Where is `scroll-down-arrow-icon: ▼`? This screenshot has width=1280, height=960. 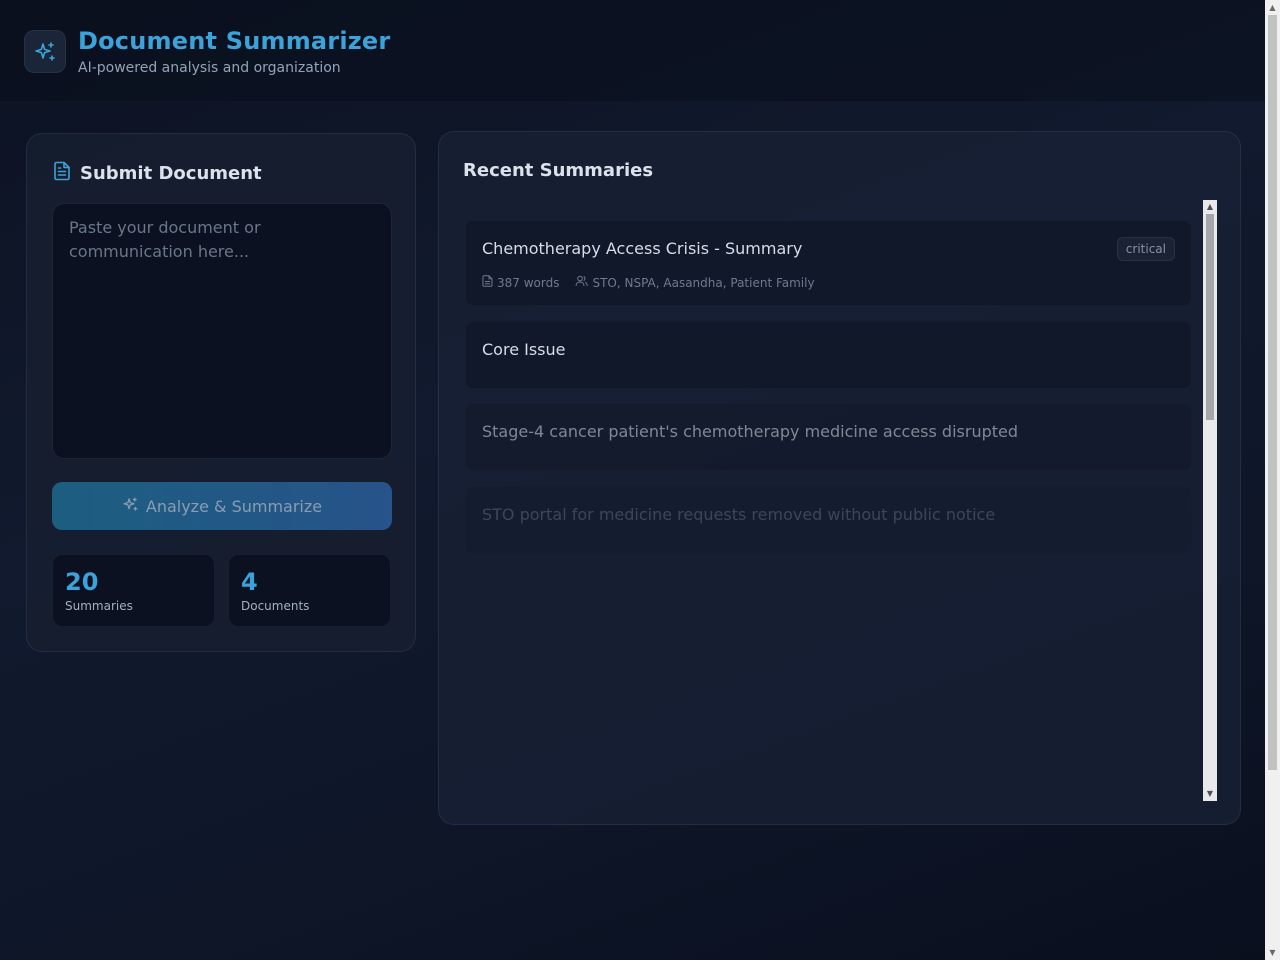
scroll-down-arrow-icon: ▼ is located at coordinates (1210, 794).